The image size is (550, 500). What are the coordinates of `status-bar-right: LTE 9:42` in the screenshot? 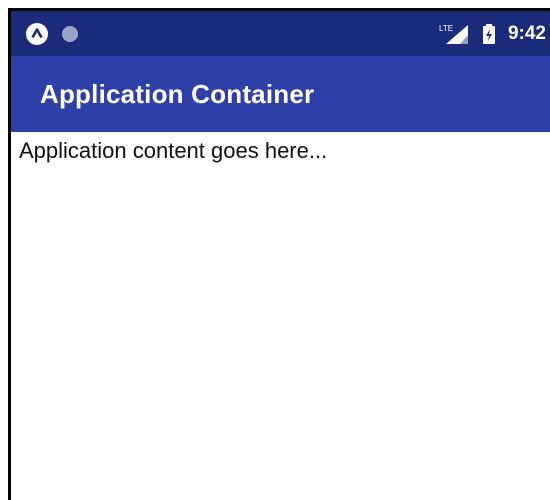 It's located at (492, 34).